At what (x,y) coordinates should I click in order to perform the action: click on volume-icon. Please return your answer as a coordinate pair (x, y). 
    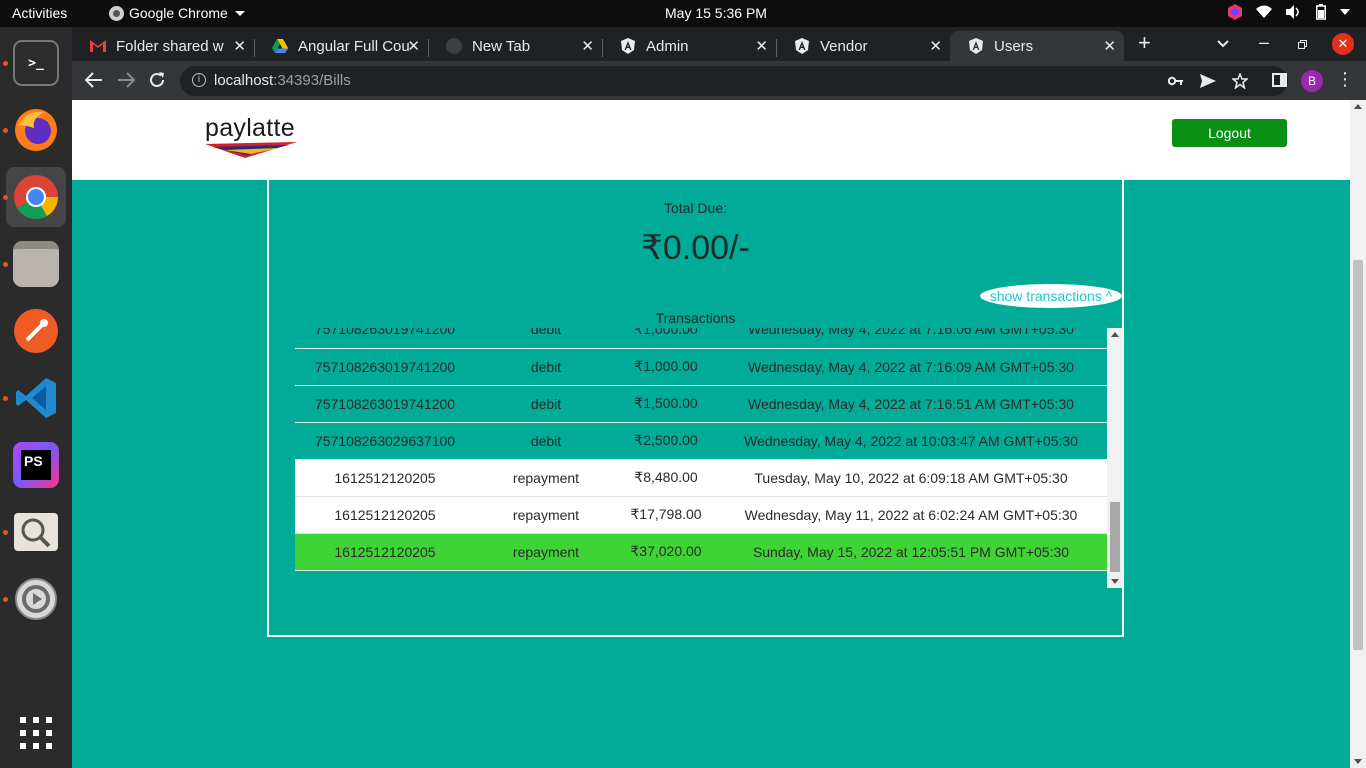
    Looking at the image, I should click on (1292, 12).